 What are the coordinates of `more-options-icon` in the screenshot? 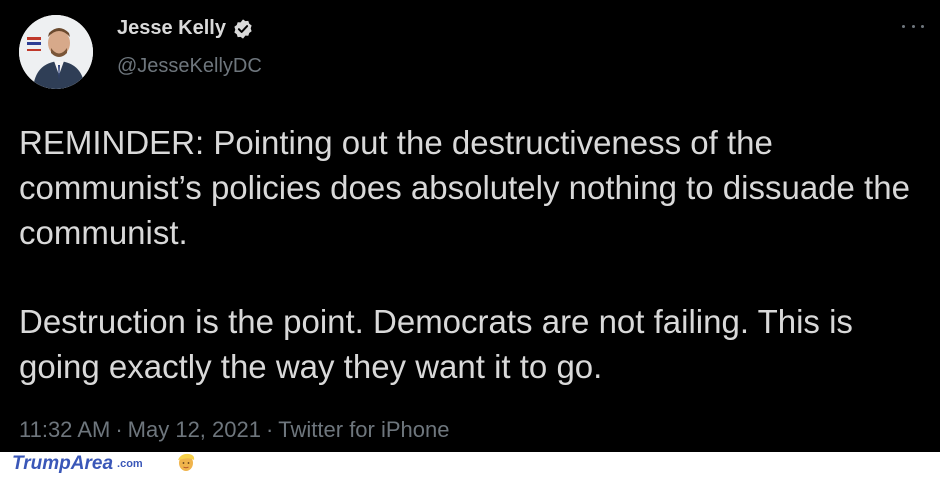 It's located at (913, 26).